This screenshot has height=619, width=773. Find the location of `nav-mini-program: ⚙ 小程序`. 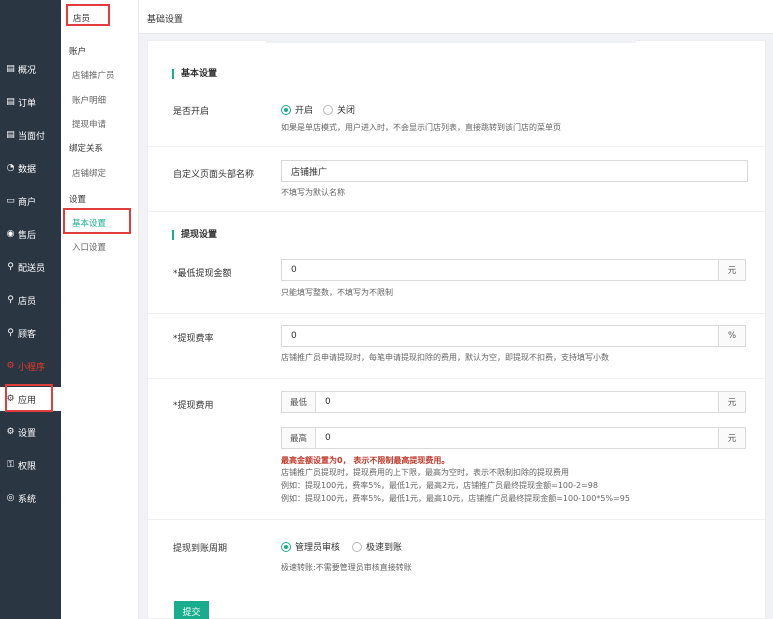

nav-mini-program: ⚙ 小程序 is located at coordinates (25, 366).